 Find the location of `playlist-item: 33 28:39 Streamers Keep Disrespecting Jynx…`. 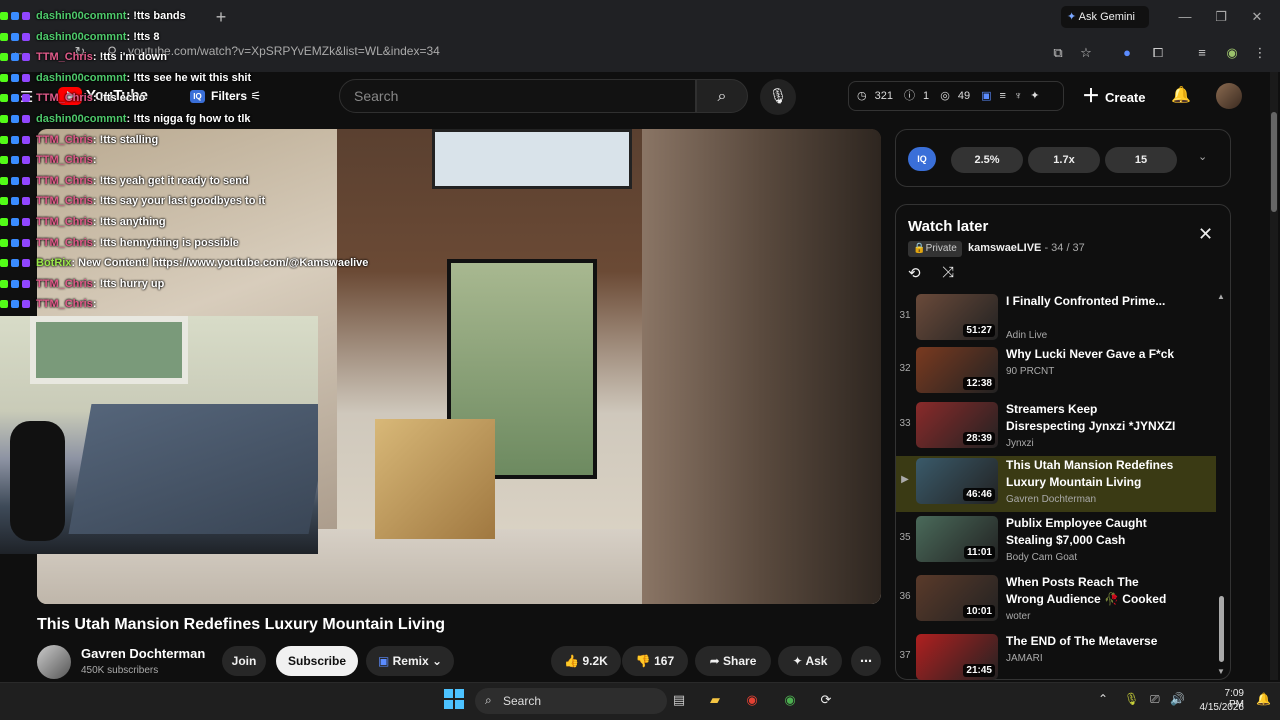

playlist-item: 33 28:39 Streamers Keep Disrespecting Jynx… is located at coordinates (1056, 428).